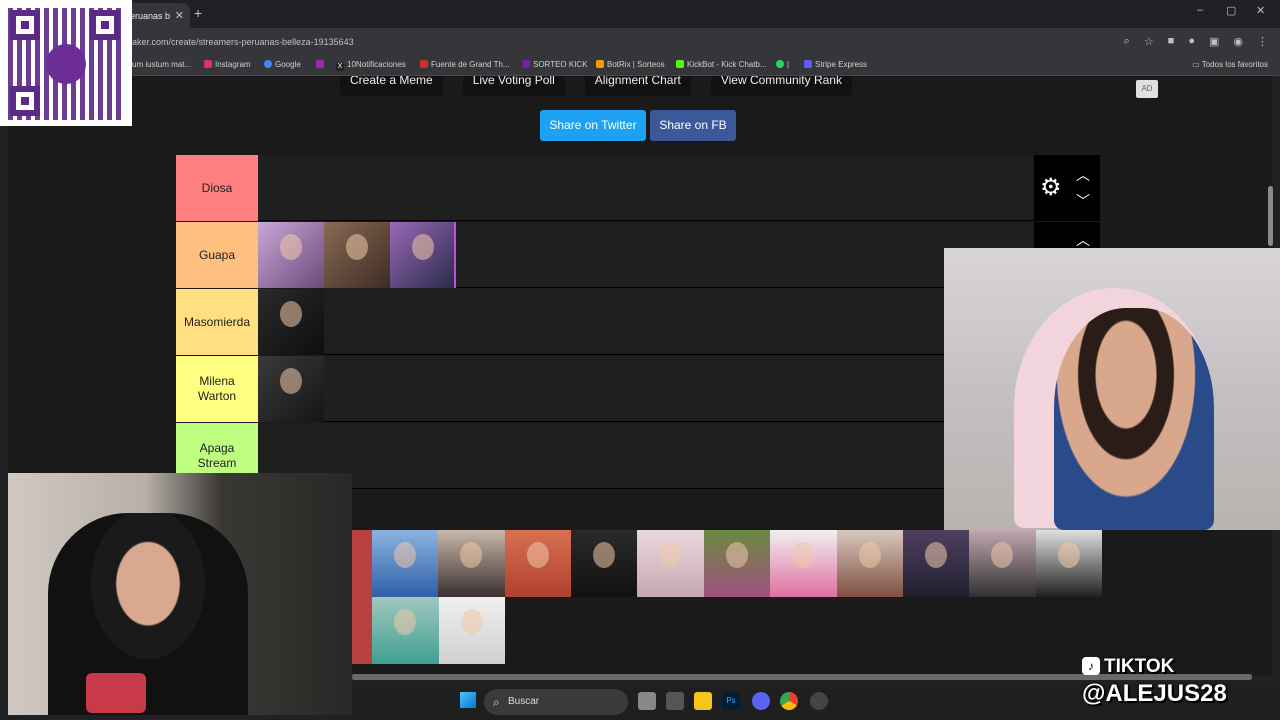  I want to click on bookmark-item: Google, so click(282, 64).